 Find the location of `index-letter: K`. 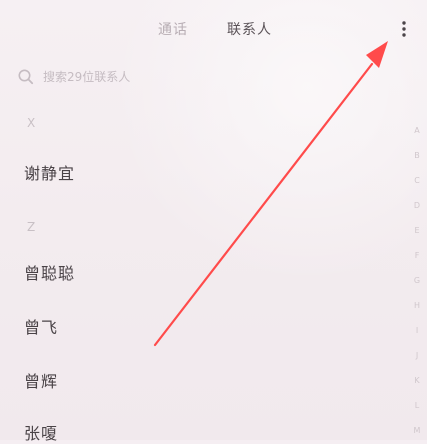

index-letter: K is located at coordinates (417, 381).